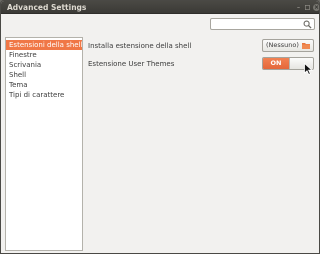 The image size is (320, 254). I want to click on title-bar: Advanced Settings – □ ×, so click(160, 7).